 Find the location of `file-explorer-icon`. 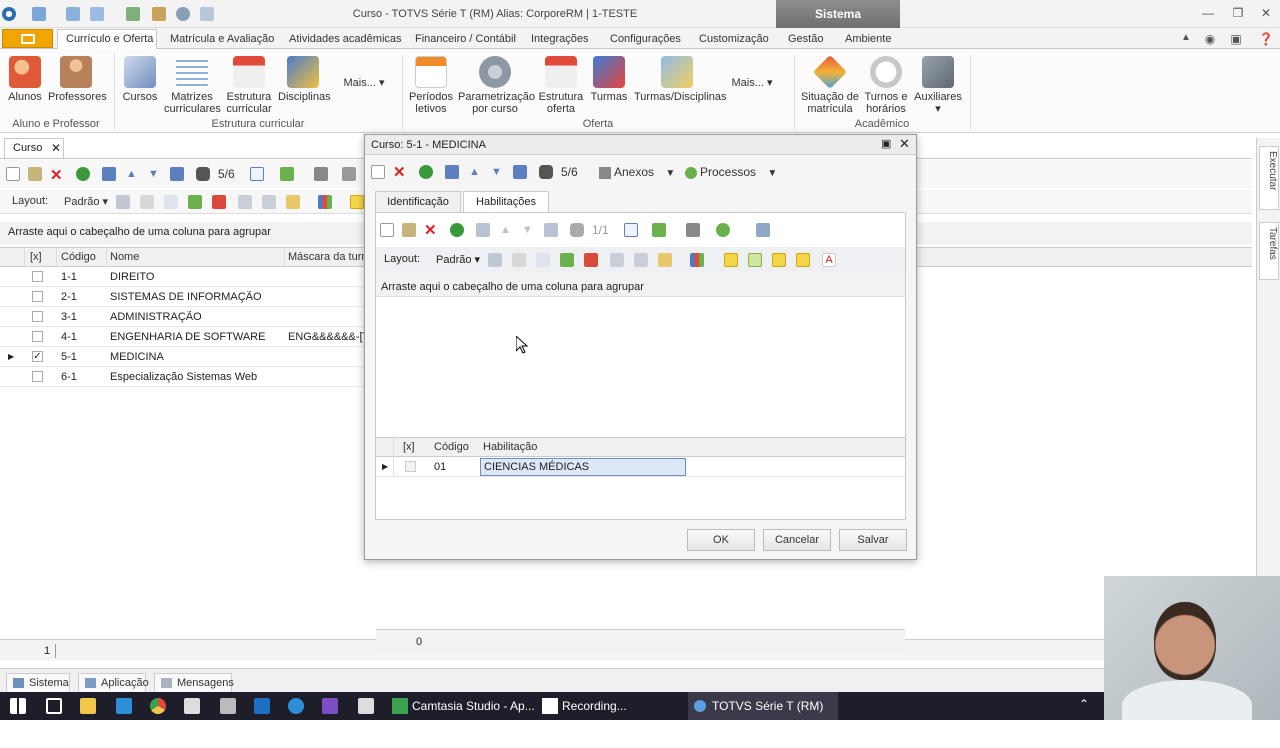

file-explorer-icon is located at coordinates (88, 706).